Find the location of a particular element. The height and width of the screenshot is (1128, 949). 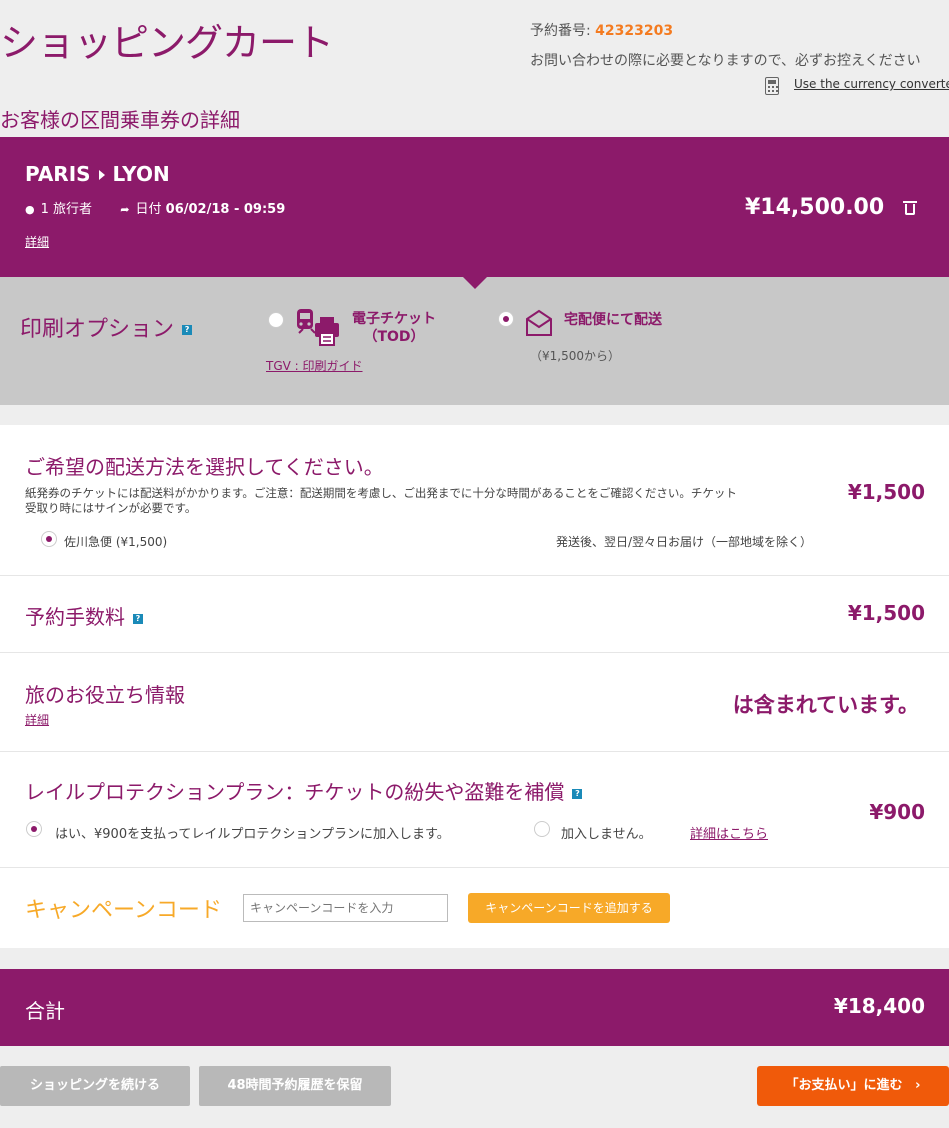

fee-price: ¥1,500 is located at coordinates (886, 613).